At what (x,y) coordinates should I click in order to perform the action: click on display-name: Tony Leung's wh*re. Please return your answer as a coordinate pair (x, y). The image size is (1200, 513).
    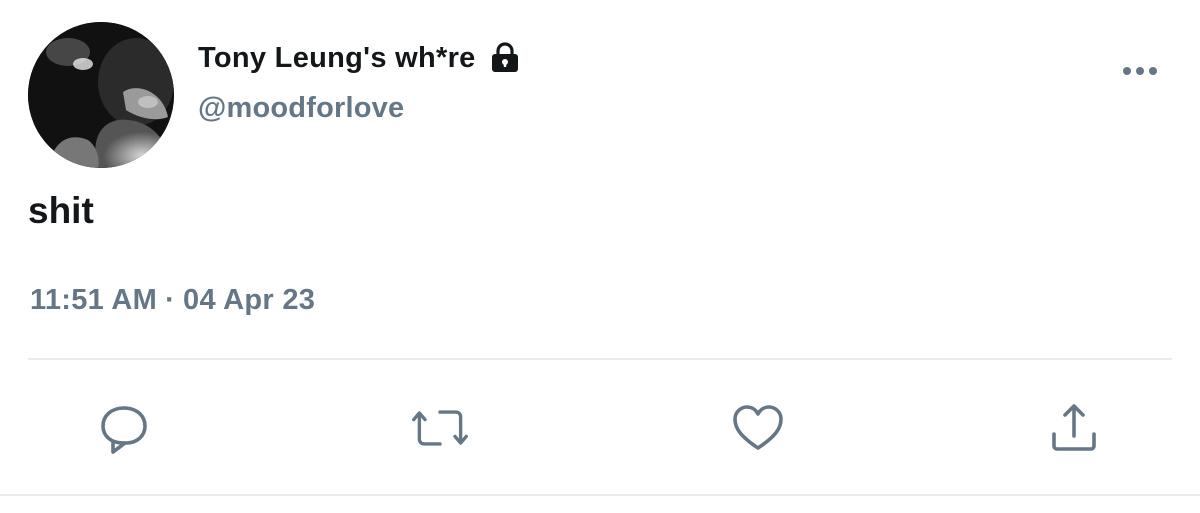
    Looking at the image, I should click on (337, 58).